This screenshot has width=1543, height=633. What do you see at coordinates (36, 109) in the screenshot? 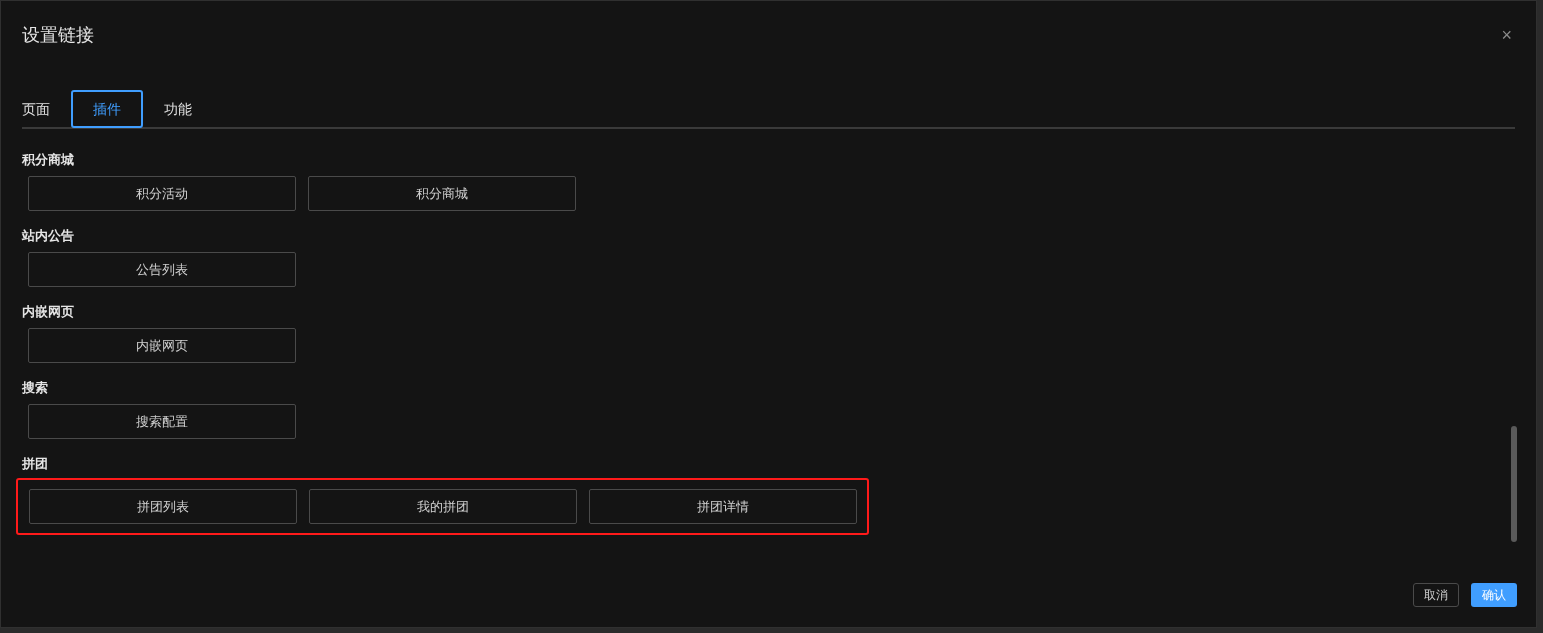
I see `tab: 页面` at bounding box center [36, 109].